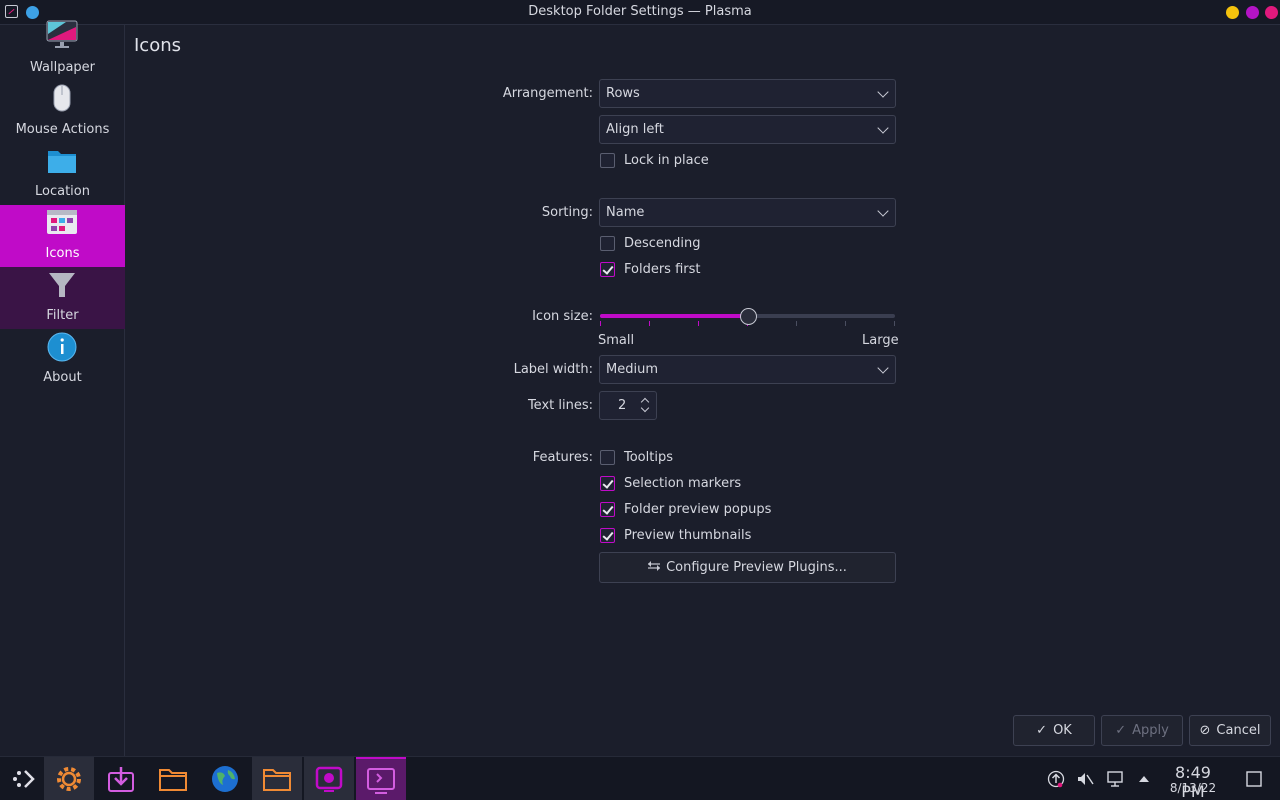  What do you see at coordinates (1271, 12) in the screenshot?
I see `close-button` at bounding box center [1271, 12].